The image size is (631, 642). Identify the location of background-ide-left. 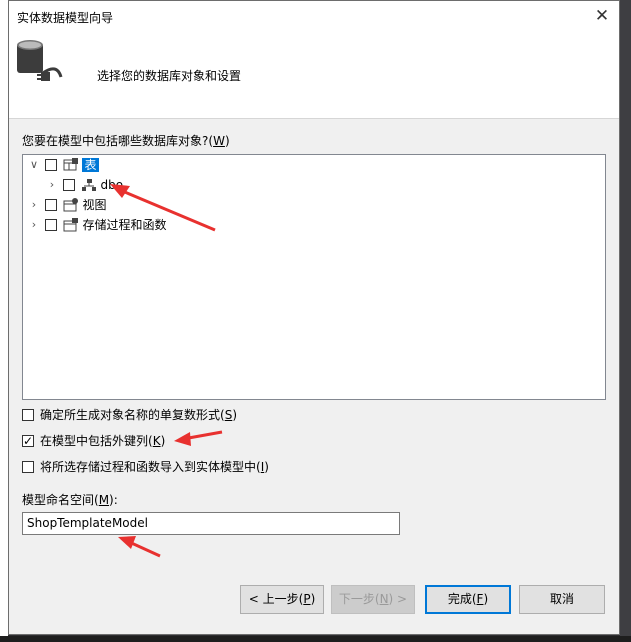
(4, 321).